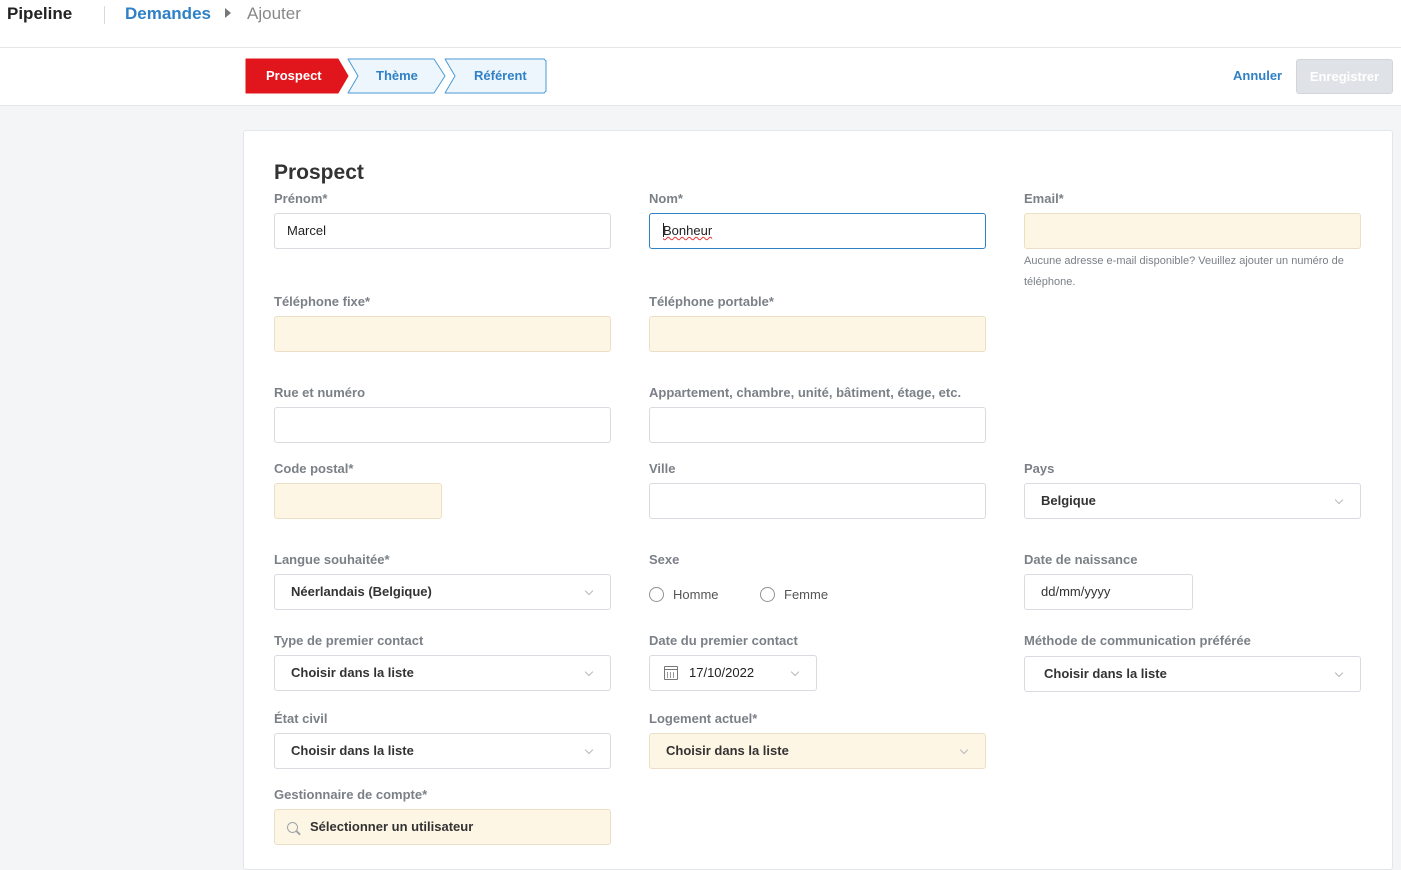 The width and height of the screenshot is (1401, 870). I want to click on divider, so click(104, 15).